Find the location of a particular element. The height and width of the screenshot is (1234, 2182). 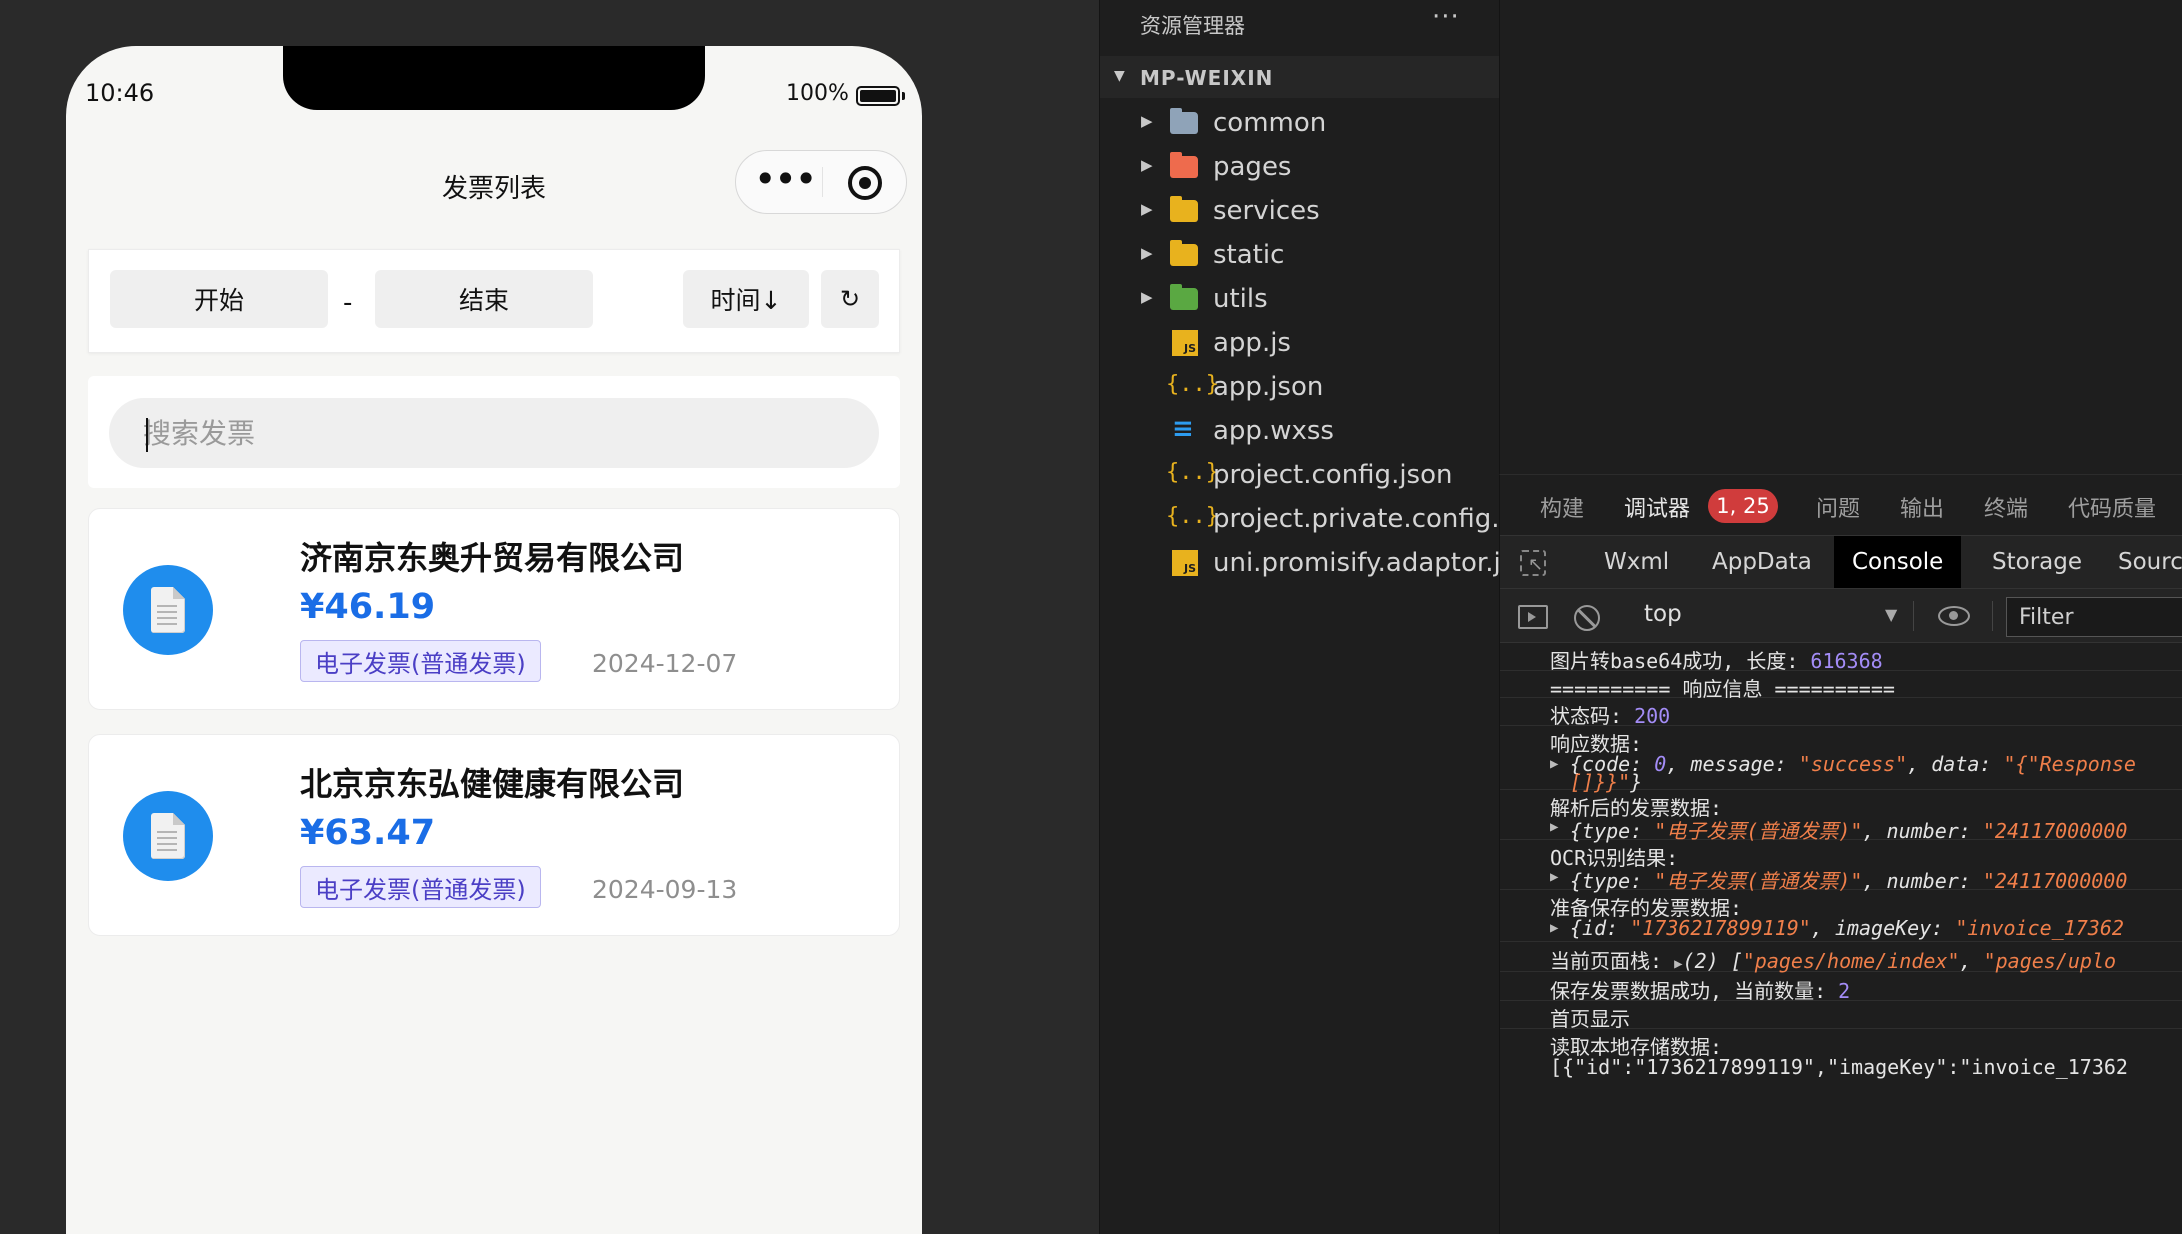

dropdown-caret-icon: ▼ is located at coordinates (1891, 614).